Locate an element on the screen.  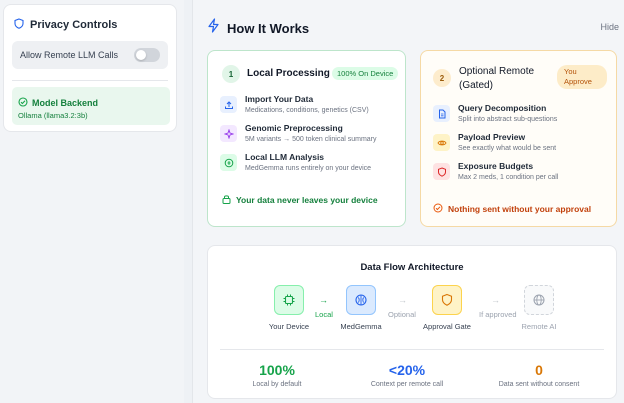
card-footer: Your data never leaves your device is located at coordinates (300, 200).